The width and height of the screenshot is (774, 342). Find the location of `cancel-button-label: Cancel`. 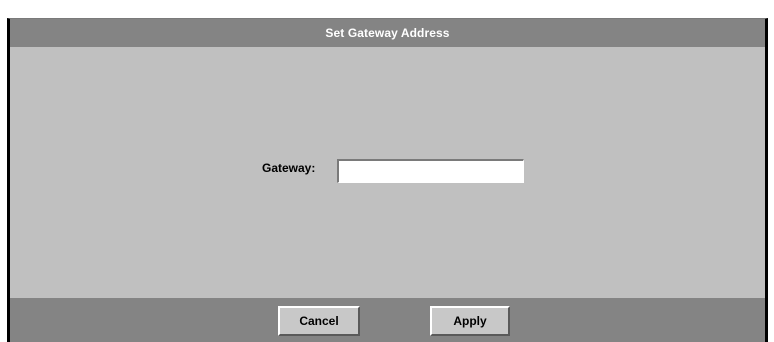

cancel-button-label: Cancel is located at coordinates (319, 321).